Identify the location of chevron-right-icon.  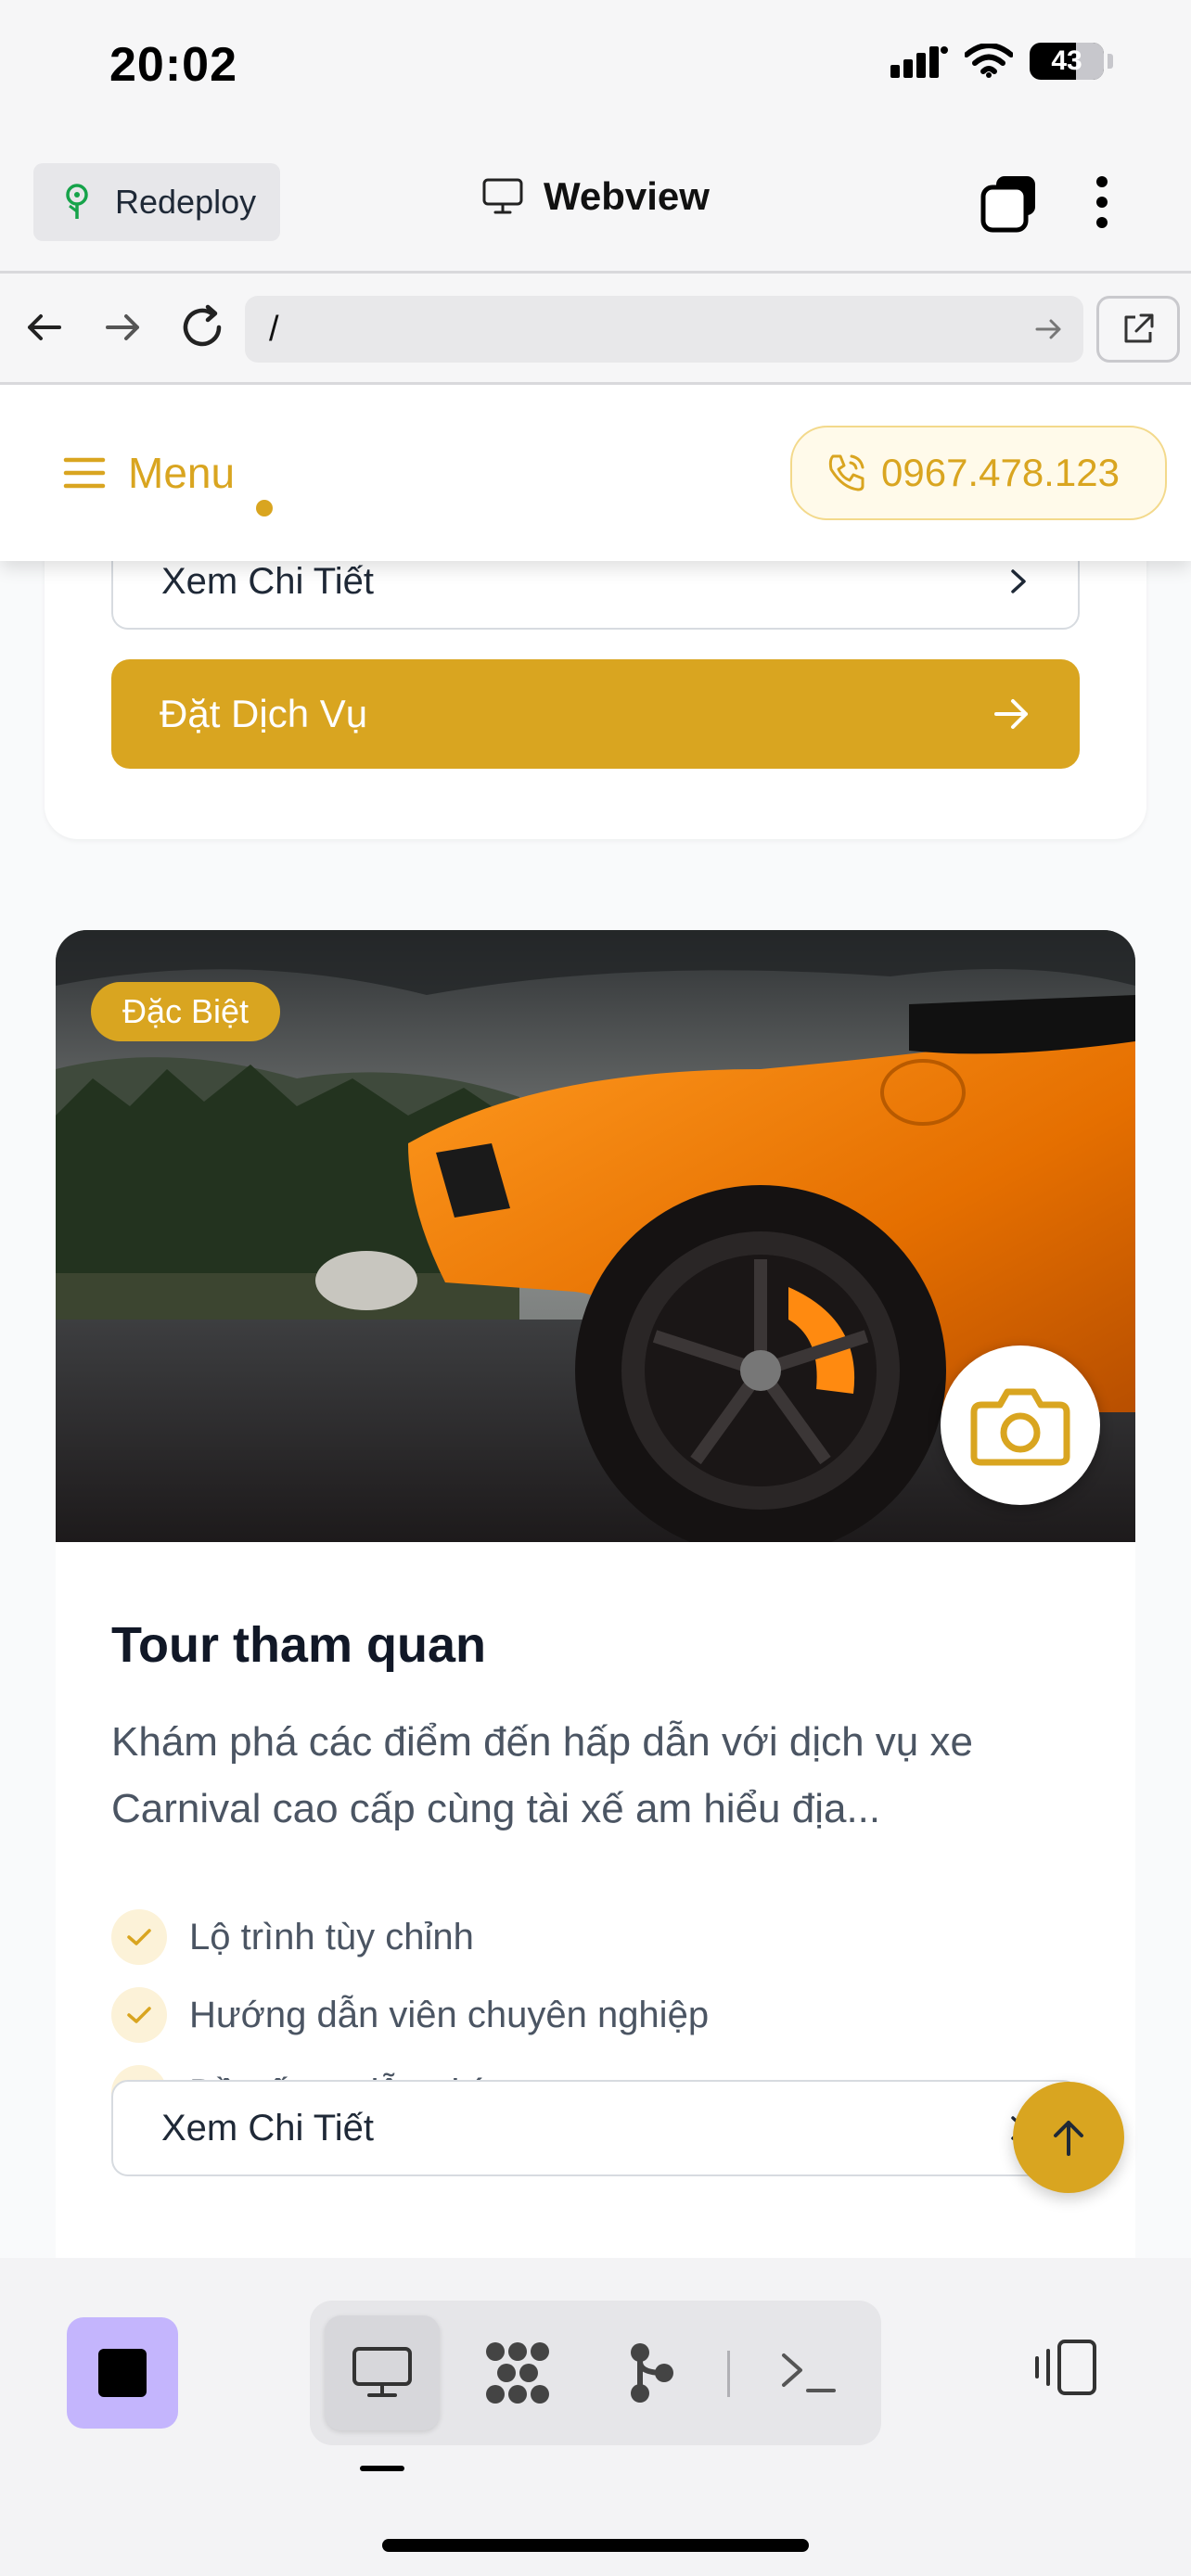
(1018, 581).